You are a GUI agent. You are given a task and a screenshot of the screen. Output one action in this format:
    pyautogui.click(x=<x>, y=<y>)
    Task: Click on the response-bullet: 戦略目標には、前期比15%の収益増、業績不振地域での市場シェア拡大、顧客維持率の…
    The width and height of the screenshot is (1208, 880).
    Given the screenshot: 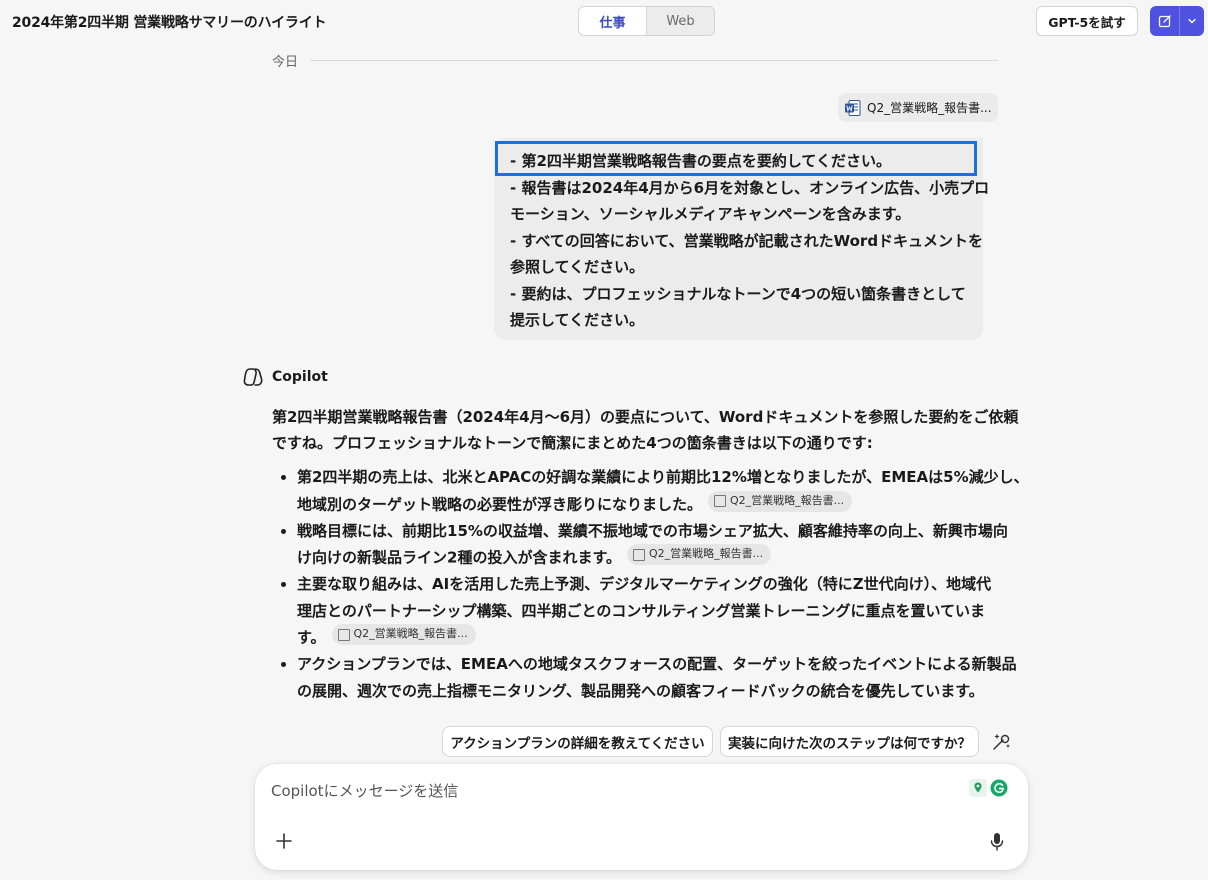 What is the action you would take?
    pyautogui.click(x=640, y=545)
    